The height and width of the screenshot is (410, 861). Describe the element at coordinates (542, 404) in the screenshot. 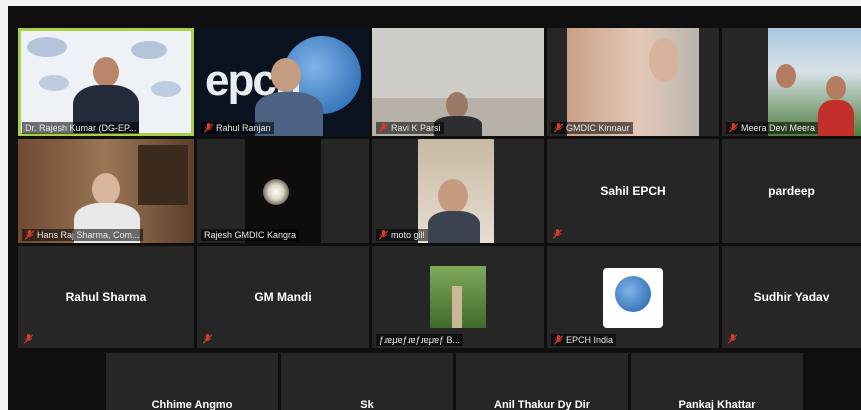

I see `participant-name: Anil Thakur Dy Dir` at that location.